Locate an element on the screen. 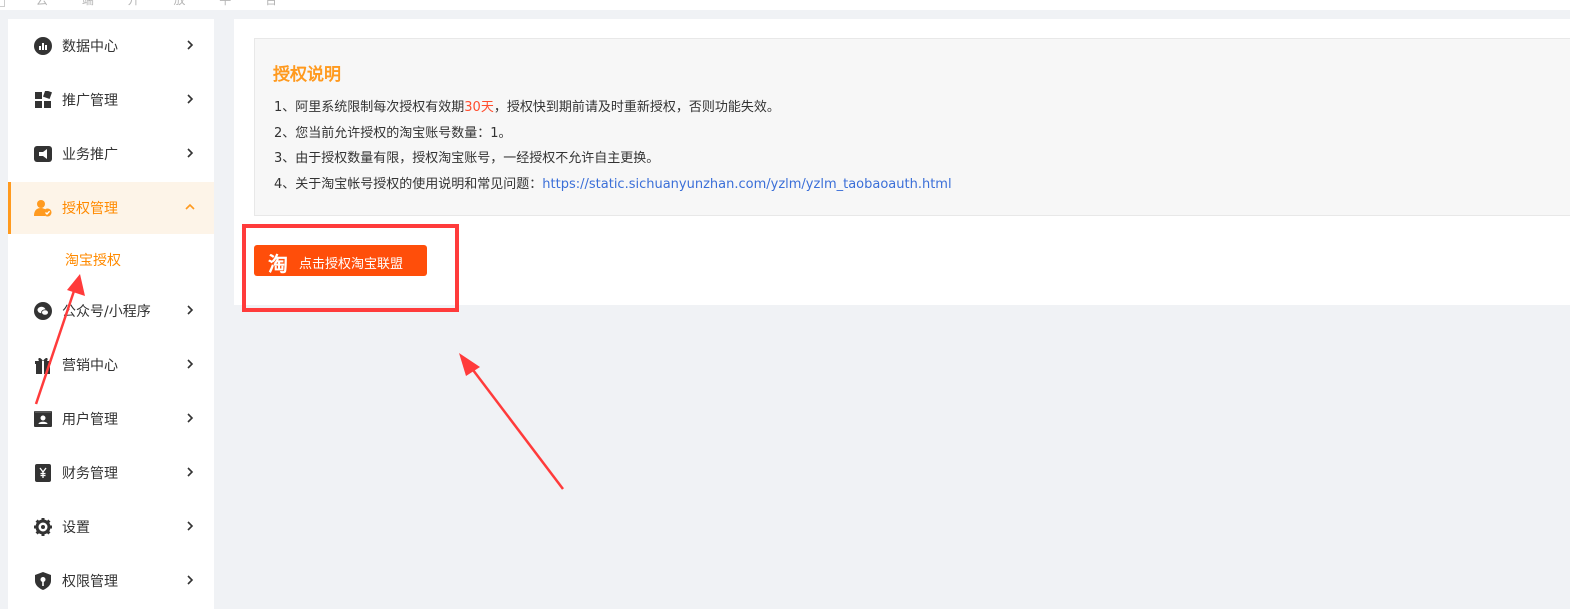 The image size is (1570, 609). sidebar-item-marketing-center: 营销中心 is located at coordinates (111, 365).